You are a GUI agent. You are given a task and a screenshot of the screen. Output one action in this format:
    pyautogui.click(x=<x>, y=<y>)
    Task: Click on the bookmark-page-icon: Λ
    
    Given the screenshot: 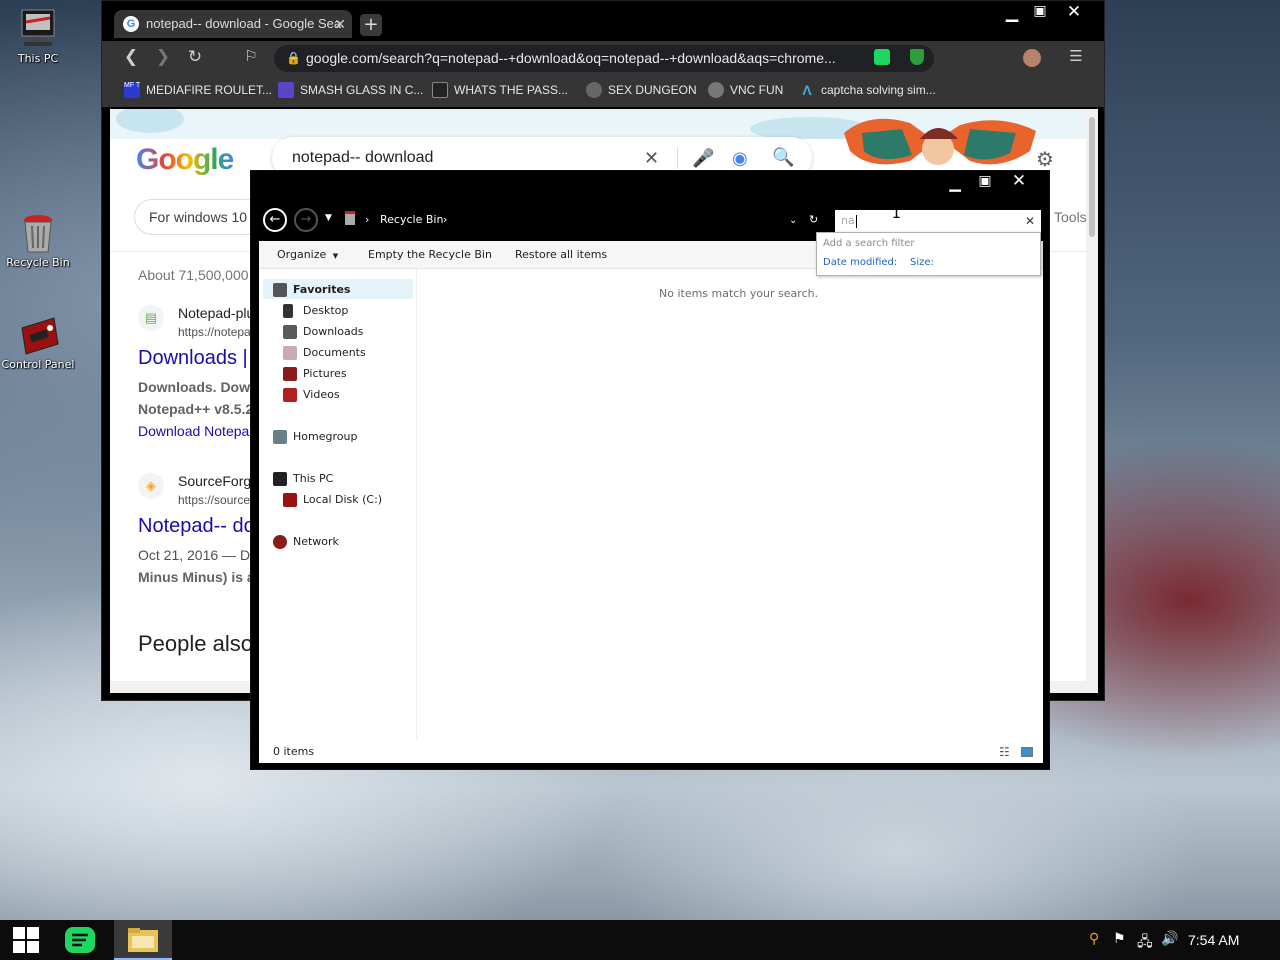 What is the action you would take?
    pyautogui.click(x=807, y=90)
    